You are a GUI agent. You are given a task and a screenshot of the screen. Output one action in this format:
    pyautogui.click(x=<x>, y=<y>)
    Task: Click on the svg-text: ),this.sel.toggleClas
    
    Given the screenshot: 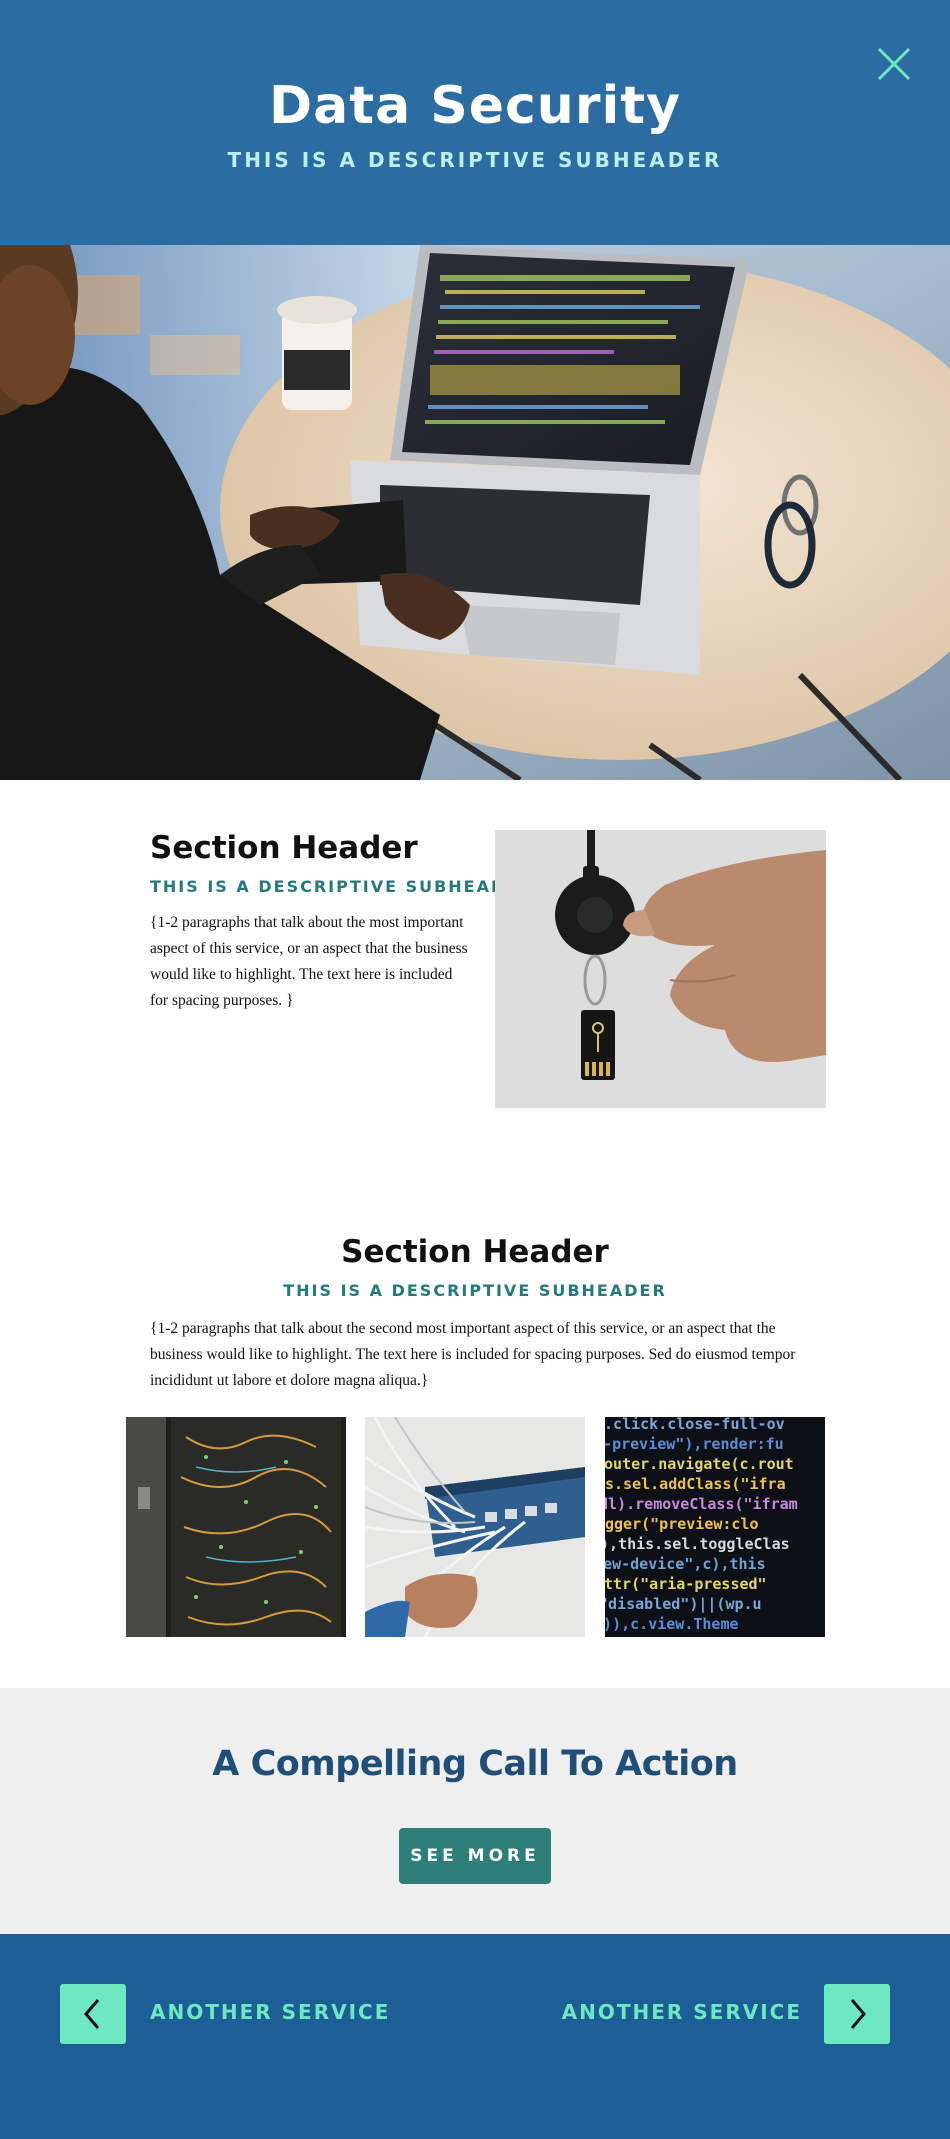 What is the action you would take?
    pyautogui.click(x=697, y=1544)
    